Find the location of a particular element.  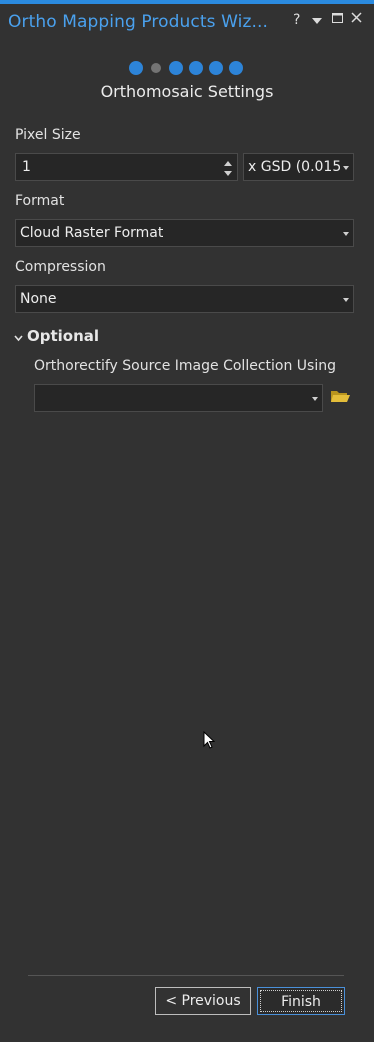

compression-label: Compression is located at coordinates (60, 267).